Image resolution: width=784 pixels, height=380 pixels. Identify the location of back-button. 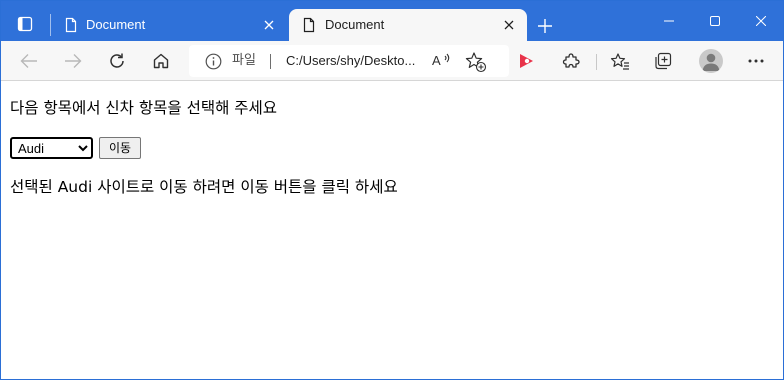
(29, 61).